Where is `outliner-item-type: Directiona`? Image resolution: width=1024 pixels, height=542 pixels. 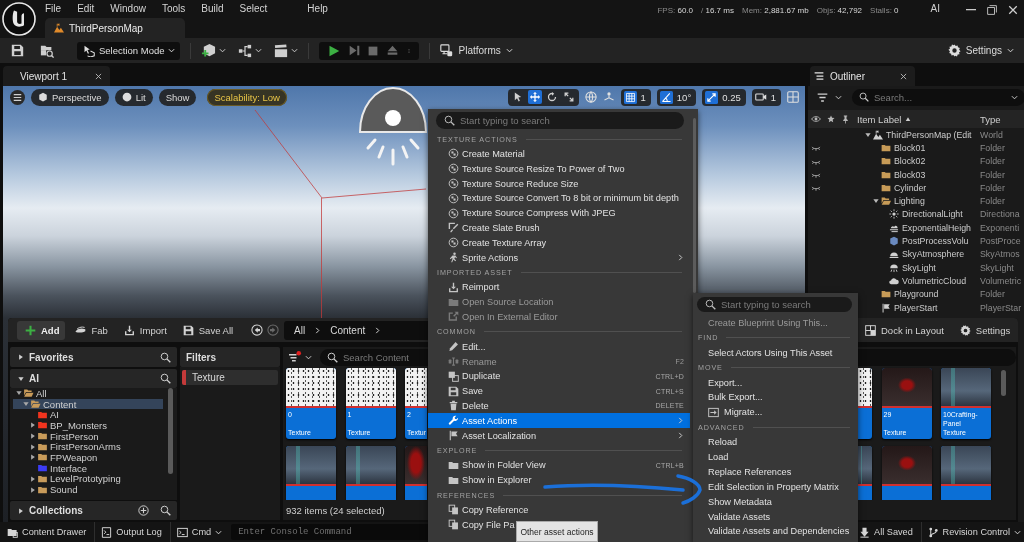 outliner-item-type: Directiona is located at coordinates (1000, 214).